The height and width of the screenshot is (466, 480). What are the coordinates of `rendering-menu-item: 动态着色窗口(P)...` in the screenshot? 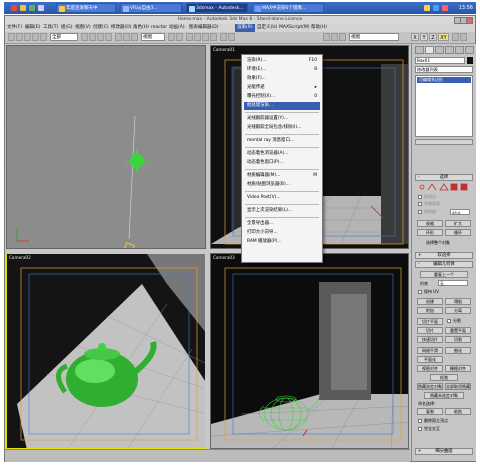 It's located at (282, 163).